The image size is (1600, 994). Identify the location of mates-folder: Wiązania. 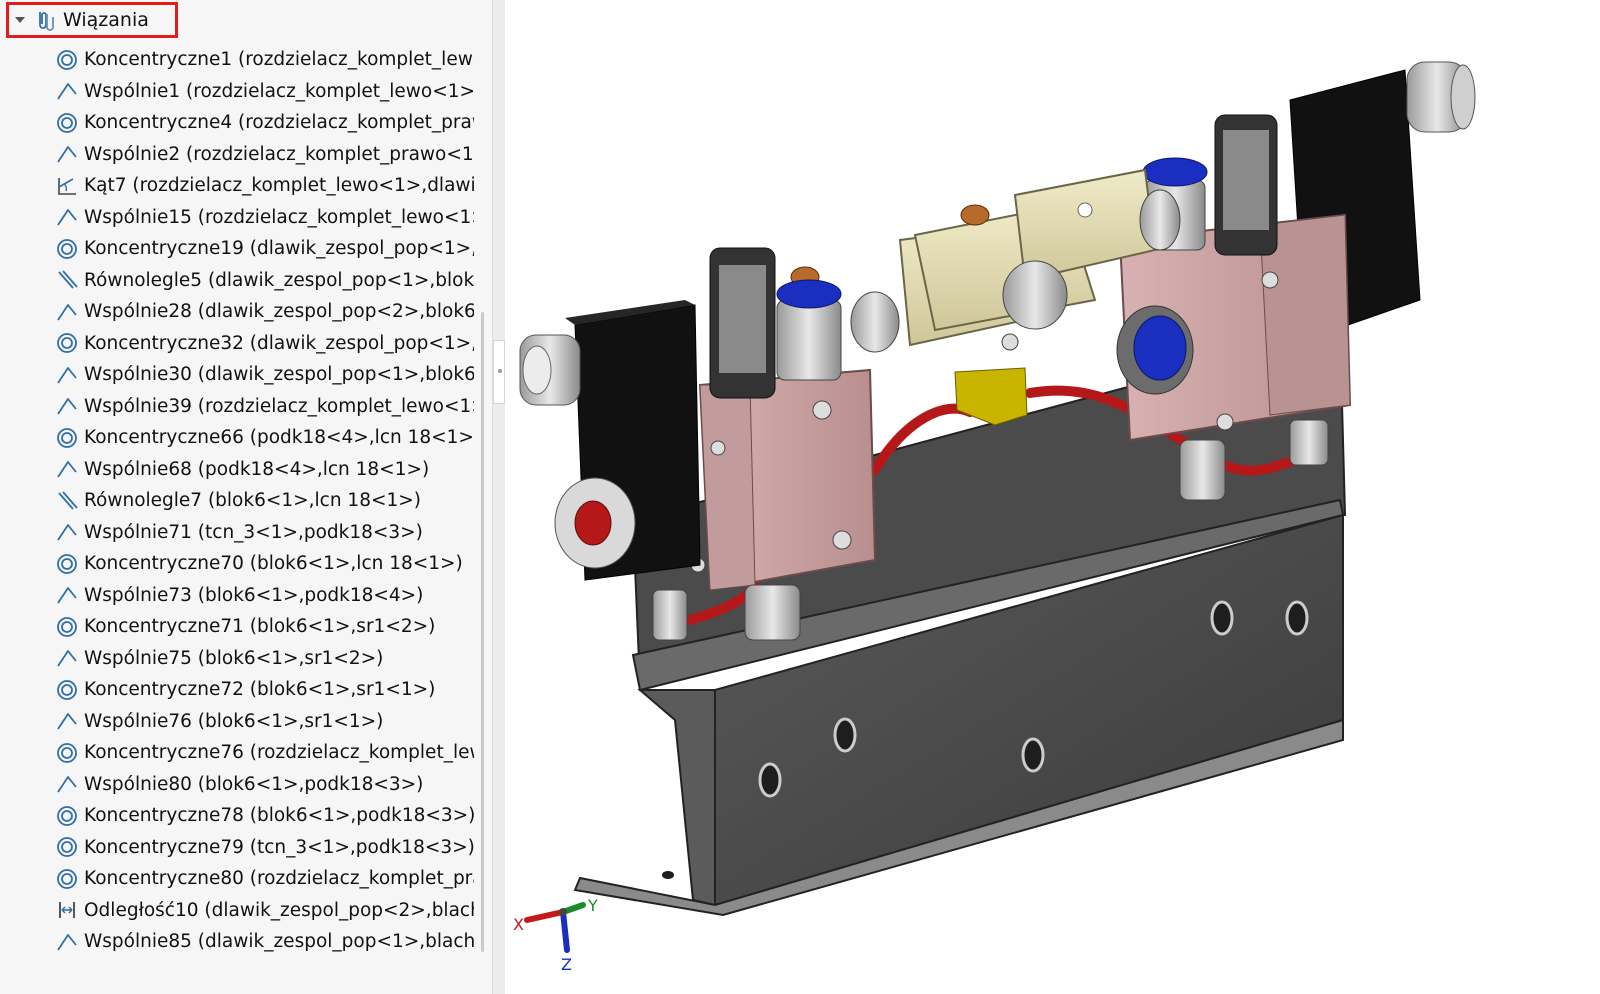
(92, 20).